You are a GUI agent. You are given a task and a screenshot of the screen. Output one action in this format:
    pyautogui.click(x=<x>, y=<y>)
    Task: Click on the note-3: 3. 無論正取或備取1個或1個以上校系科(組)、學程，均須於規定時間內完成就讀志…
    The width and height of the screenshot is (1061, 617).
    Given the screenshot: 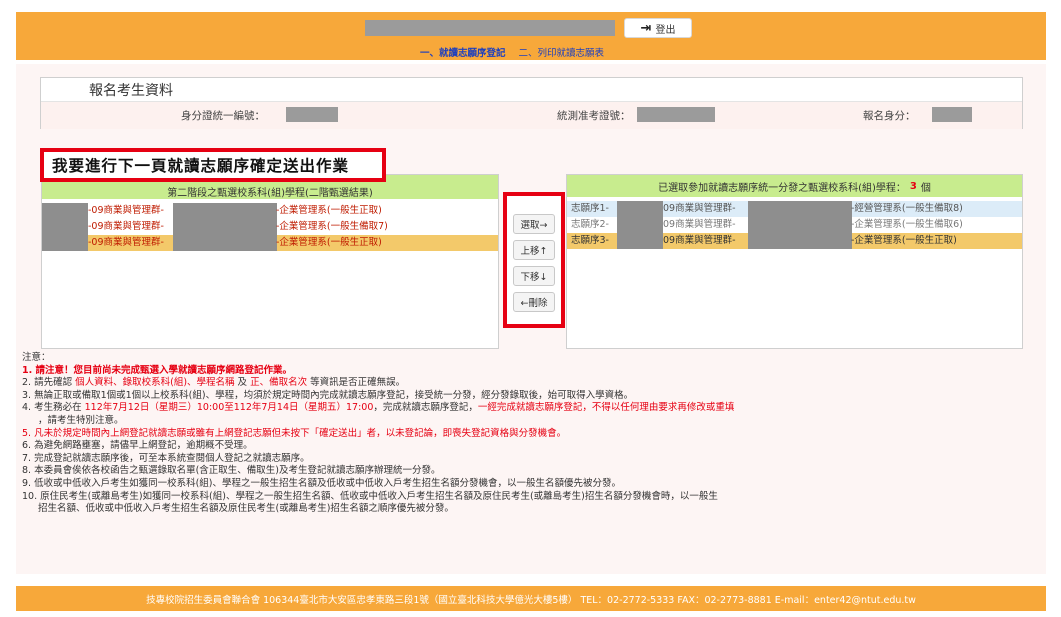 What is the action you would take?
    pyautogui.click(x=328, y=395)
    